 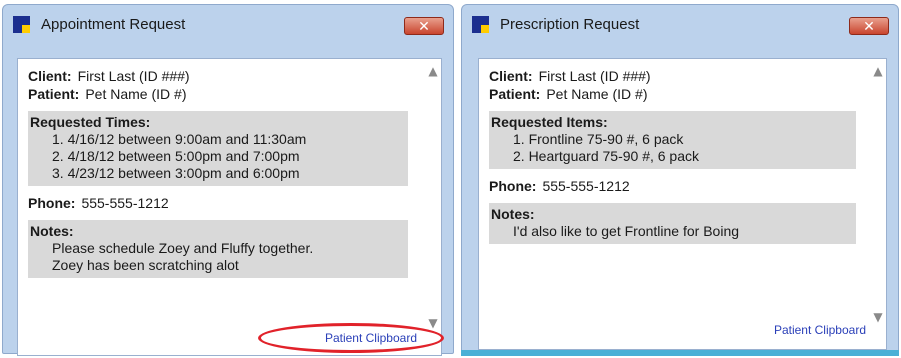 What do you see at coordinates (351, 338) in the screenshot?
I see `highlight-circle-annotation` at bounding box center [351, 338].